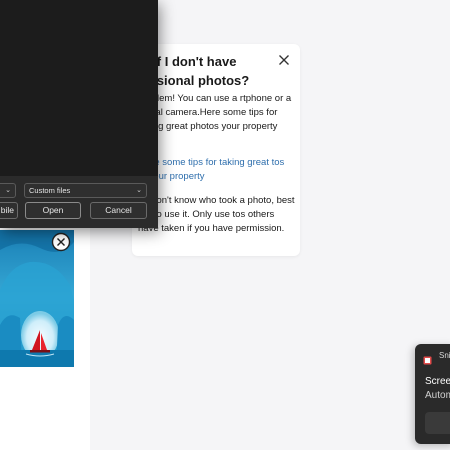  I want to click on cancel-button: Cancel, so click(118, 210).